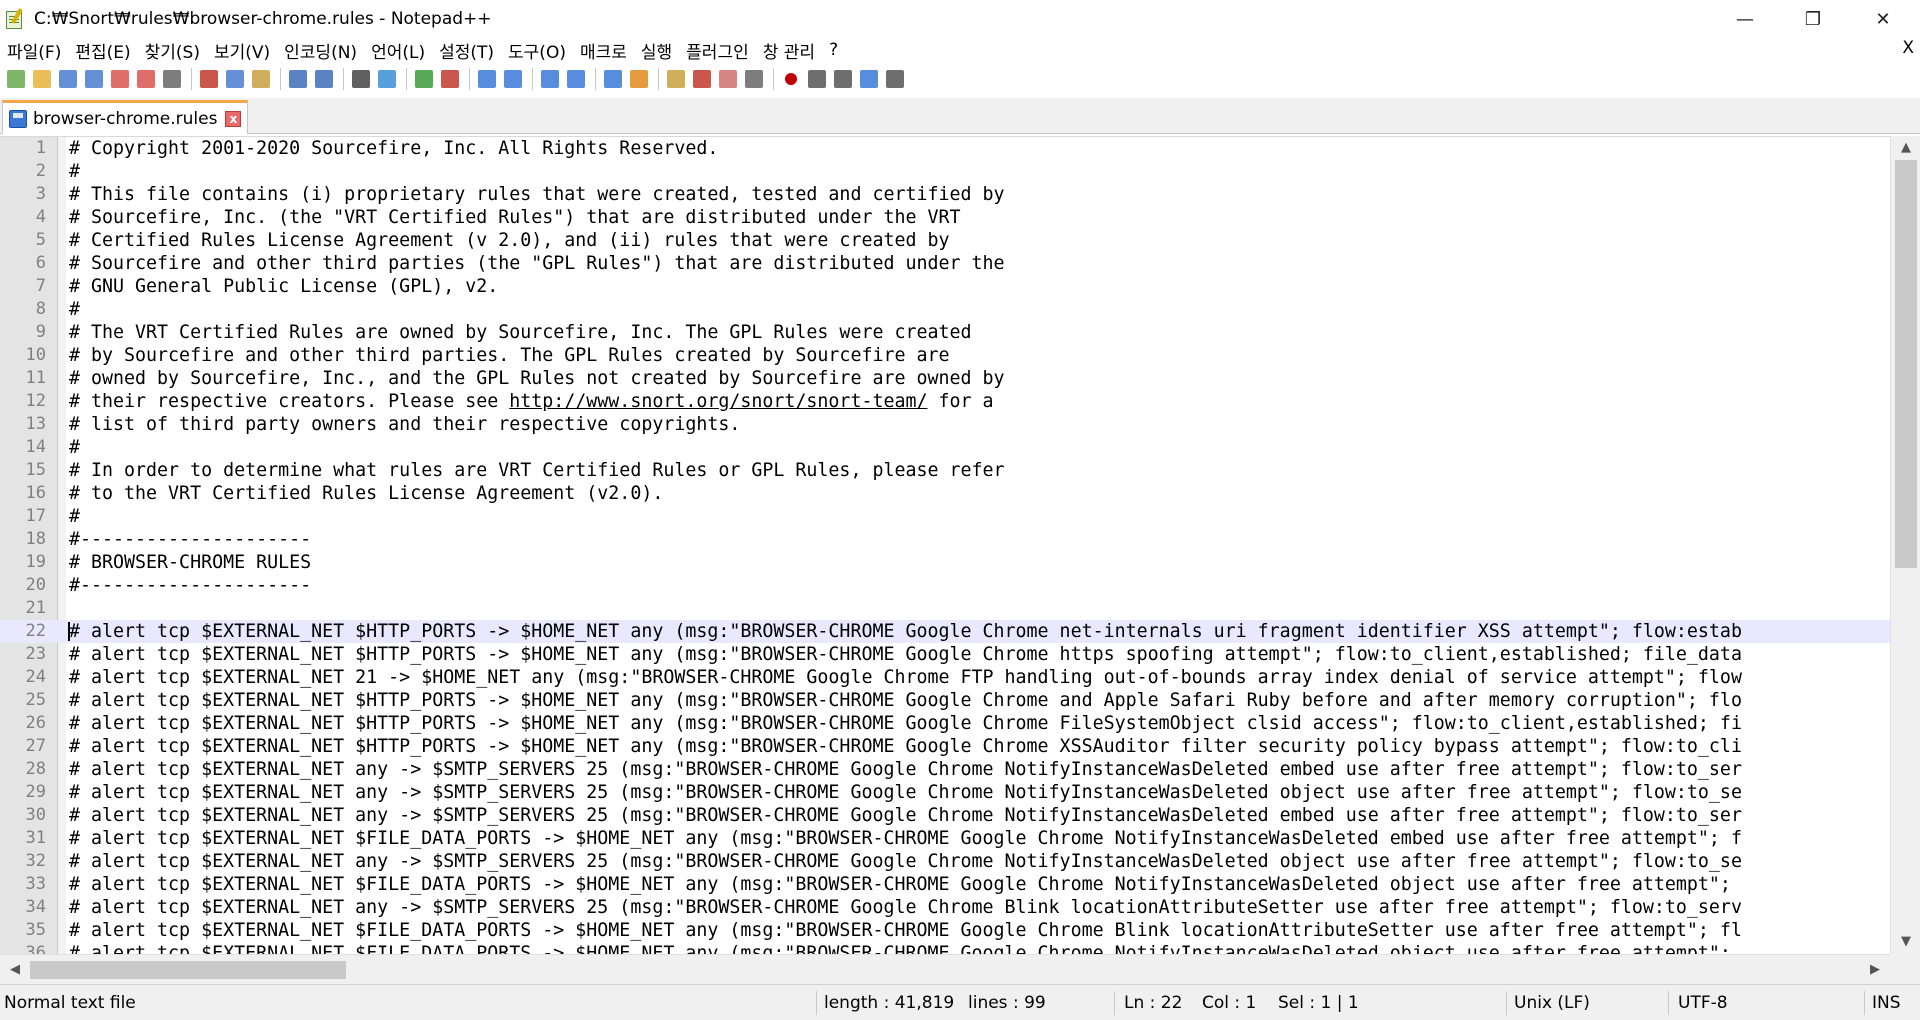  I want to click on status-encoding: UTF-8, so click(1703, 1002).